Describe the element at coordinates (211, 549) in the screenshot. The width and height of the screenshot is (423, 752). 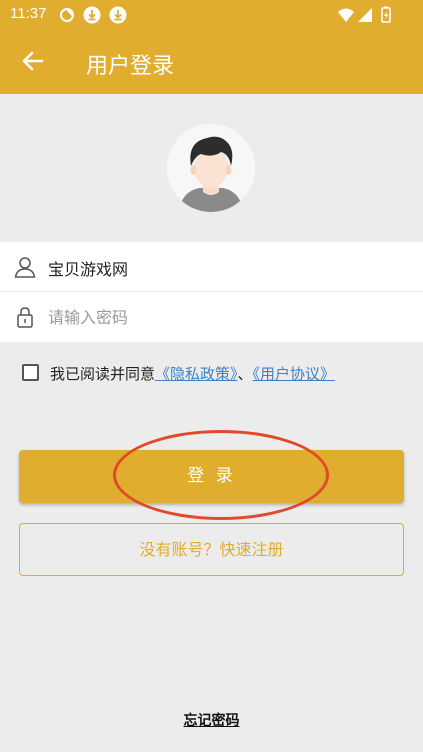
I see `register-button: 没有账号？快速注册` at that location.